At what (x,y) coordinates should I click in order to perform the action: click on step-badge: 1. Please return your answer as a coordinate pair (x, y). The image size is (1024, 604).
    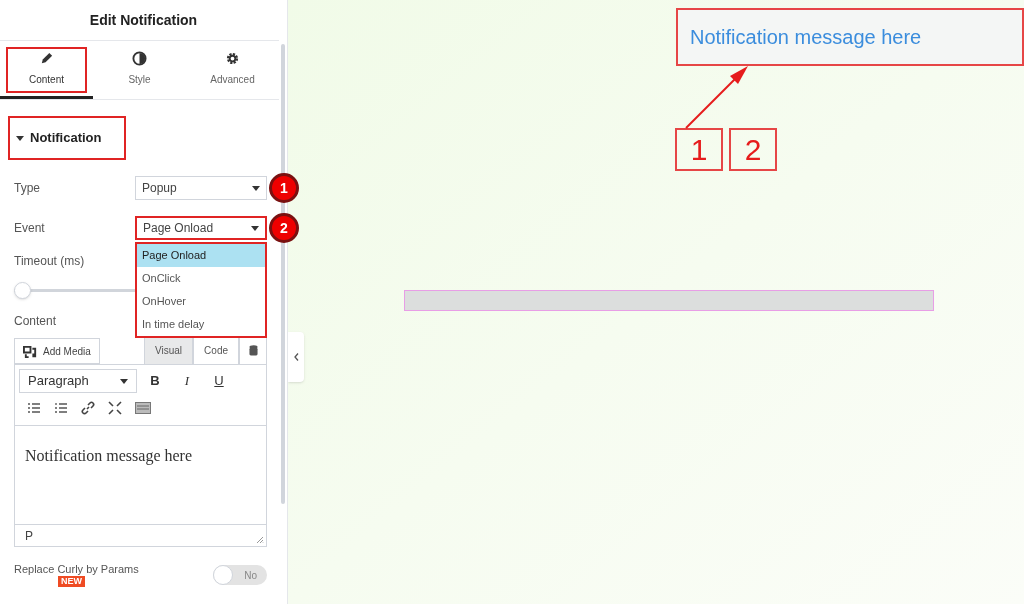
    Looking at the image, I should click on (284, 188).